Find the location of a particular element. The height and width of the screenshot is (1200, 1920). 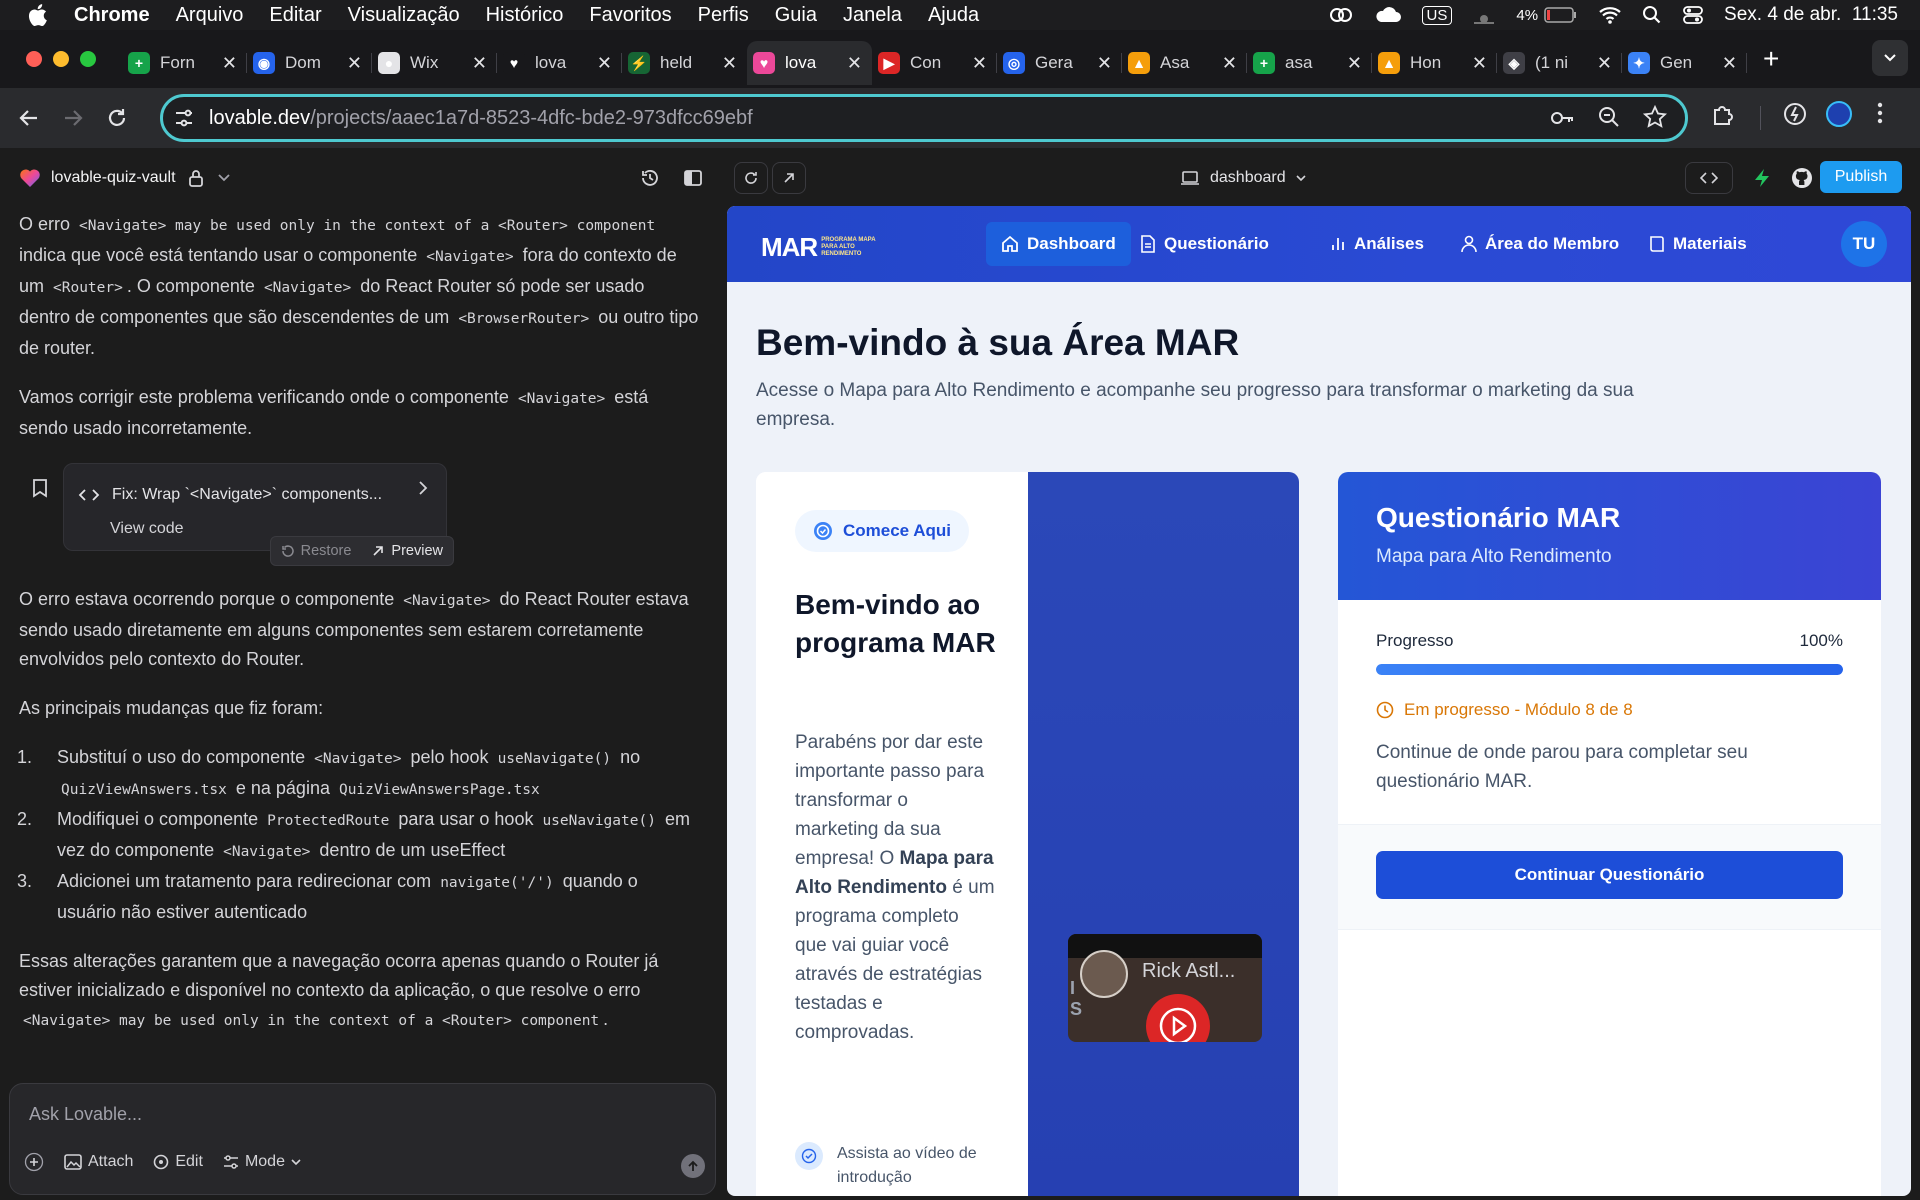

nav-materiais: Materiais is located at coordinates (1698, 244).